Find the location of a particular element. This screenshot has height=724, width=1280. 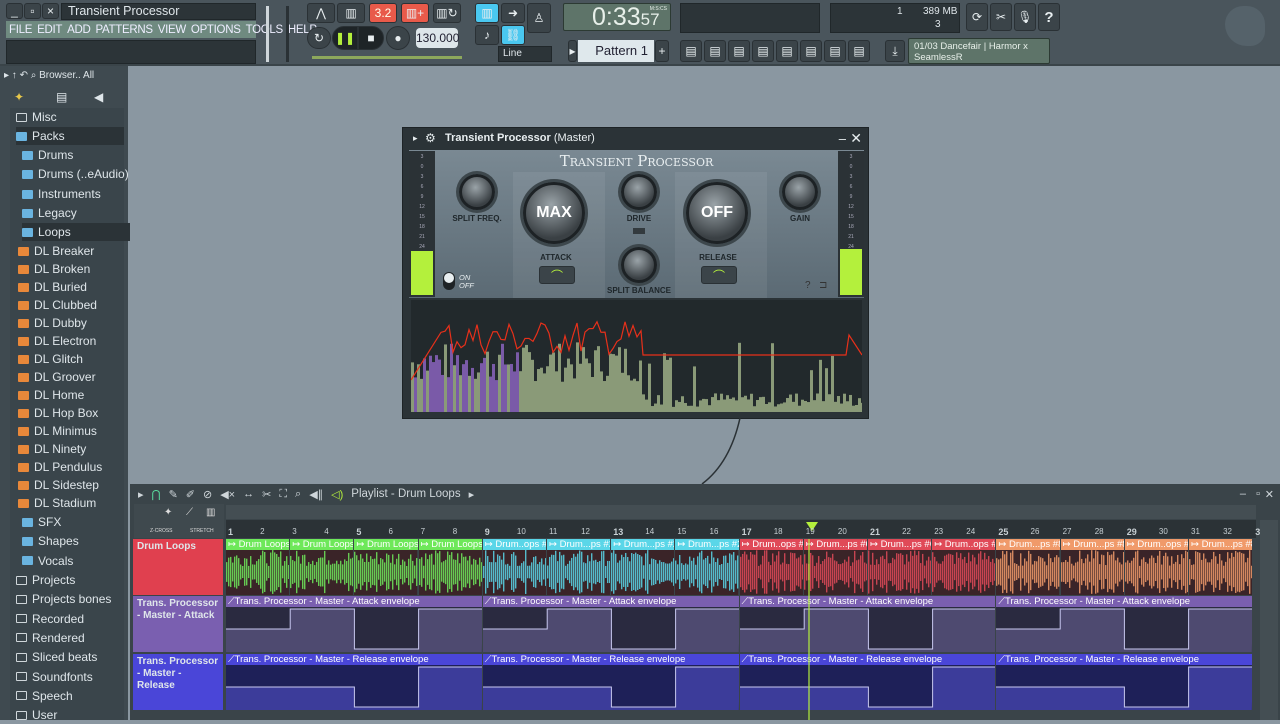

browser-item: DL Buried is located at coordinates (52, 287).